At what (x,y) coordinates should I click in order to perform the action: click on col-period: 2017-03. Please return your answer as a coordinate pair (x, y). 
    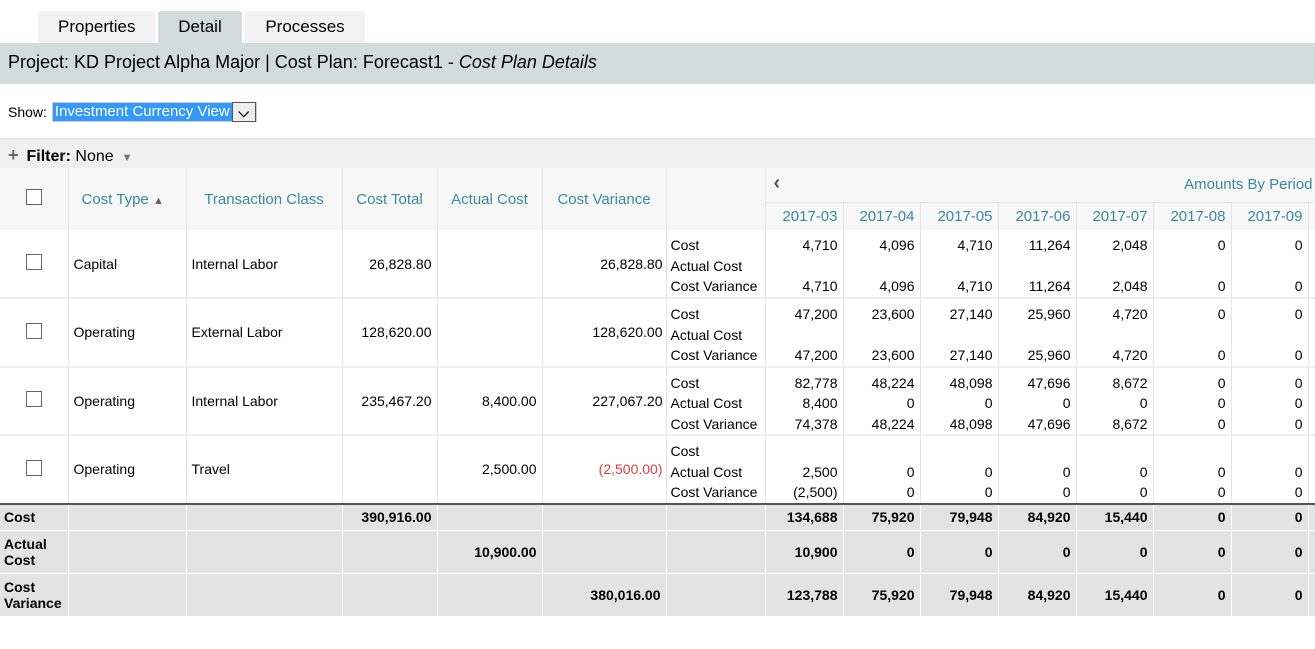
    Looking at the image, I should click on (804, 215).